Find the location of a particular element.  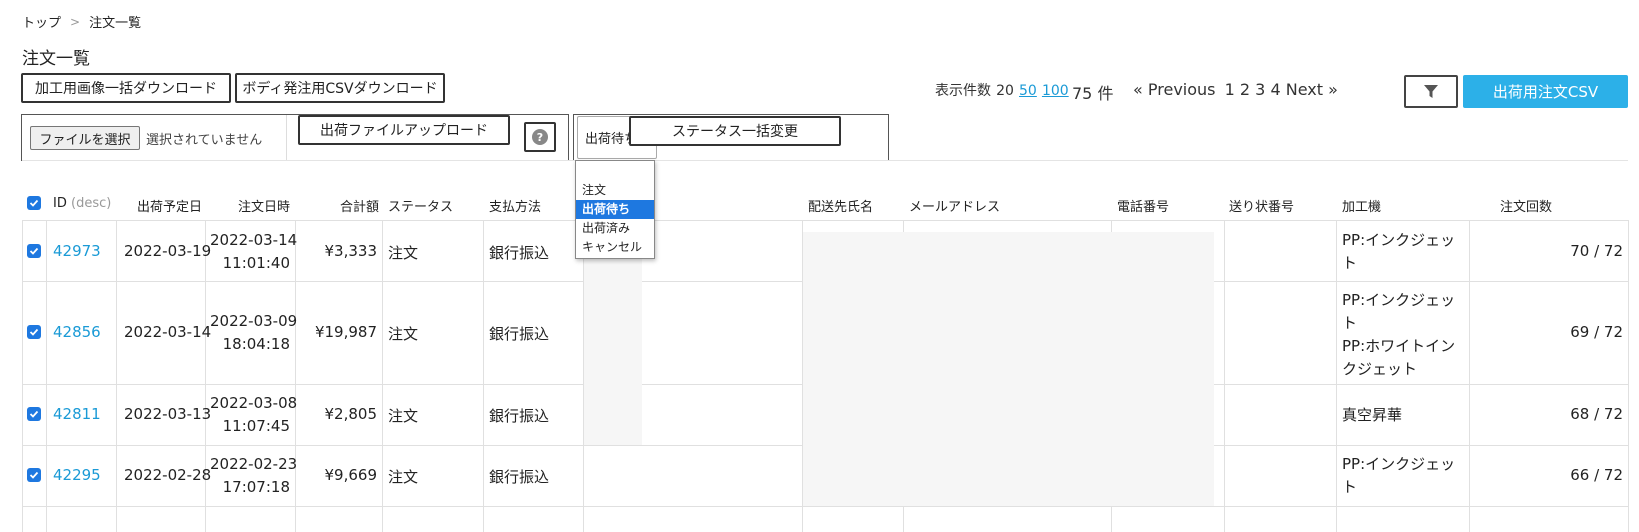

header-id: ID (desc) is located at coordinates (82, 203).